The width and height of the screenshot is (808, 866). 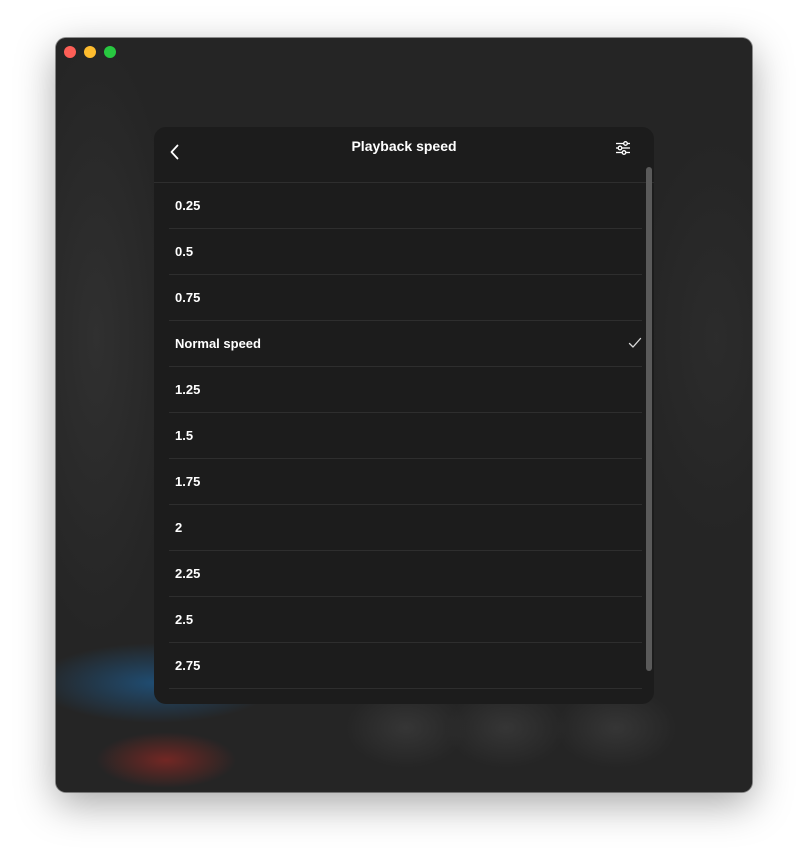 What do you see at coordinates (405, 344) in the screenshot?
I see `speed-option-normal: Normal speed` at bounding box center [405, 344].